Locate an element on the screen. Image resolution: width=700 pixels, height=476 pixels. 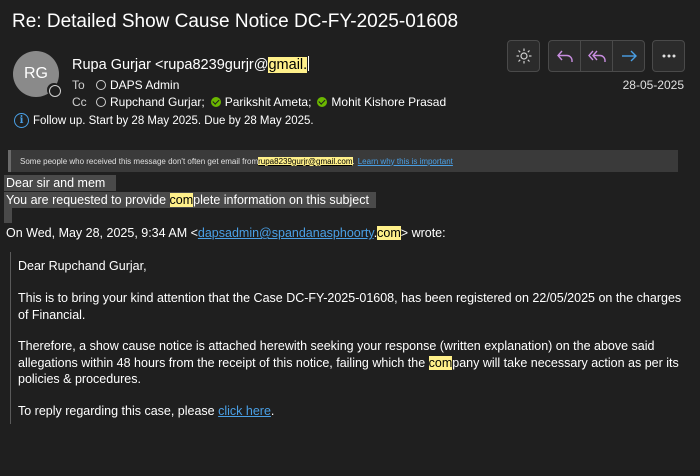
request-text: You are requested to provide is located at coordinates (88, 200).